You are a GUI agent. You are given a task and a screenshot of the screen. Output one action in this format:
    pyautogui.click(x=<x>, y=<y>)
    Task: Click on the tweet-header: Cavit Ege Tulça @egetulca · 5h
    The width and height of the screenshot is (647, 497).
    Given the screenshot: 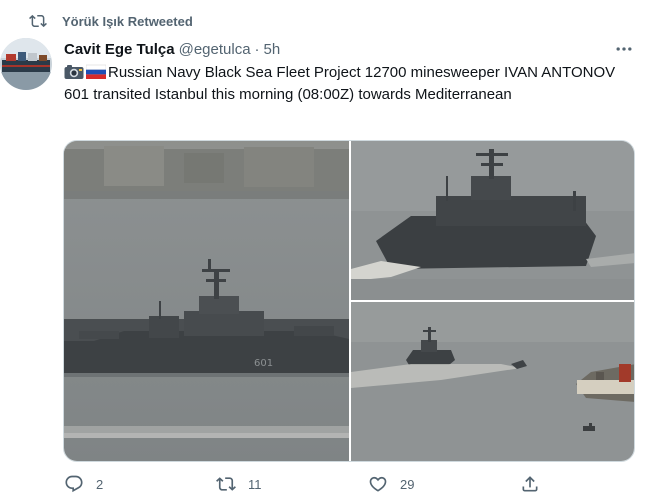 What is the action you would take?
    pyautogui.click(x=172, y=49)
    